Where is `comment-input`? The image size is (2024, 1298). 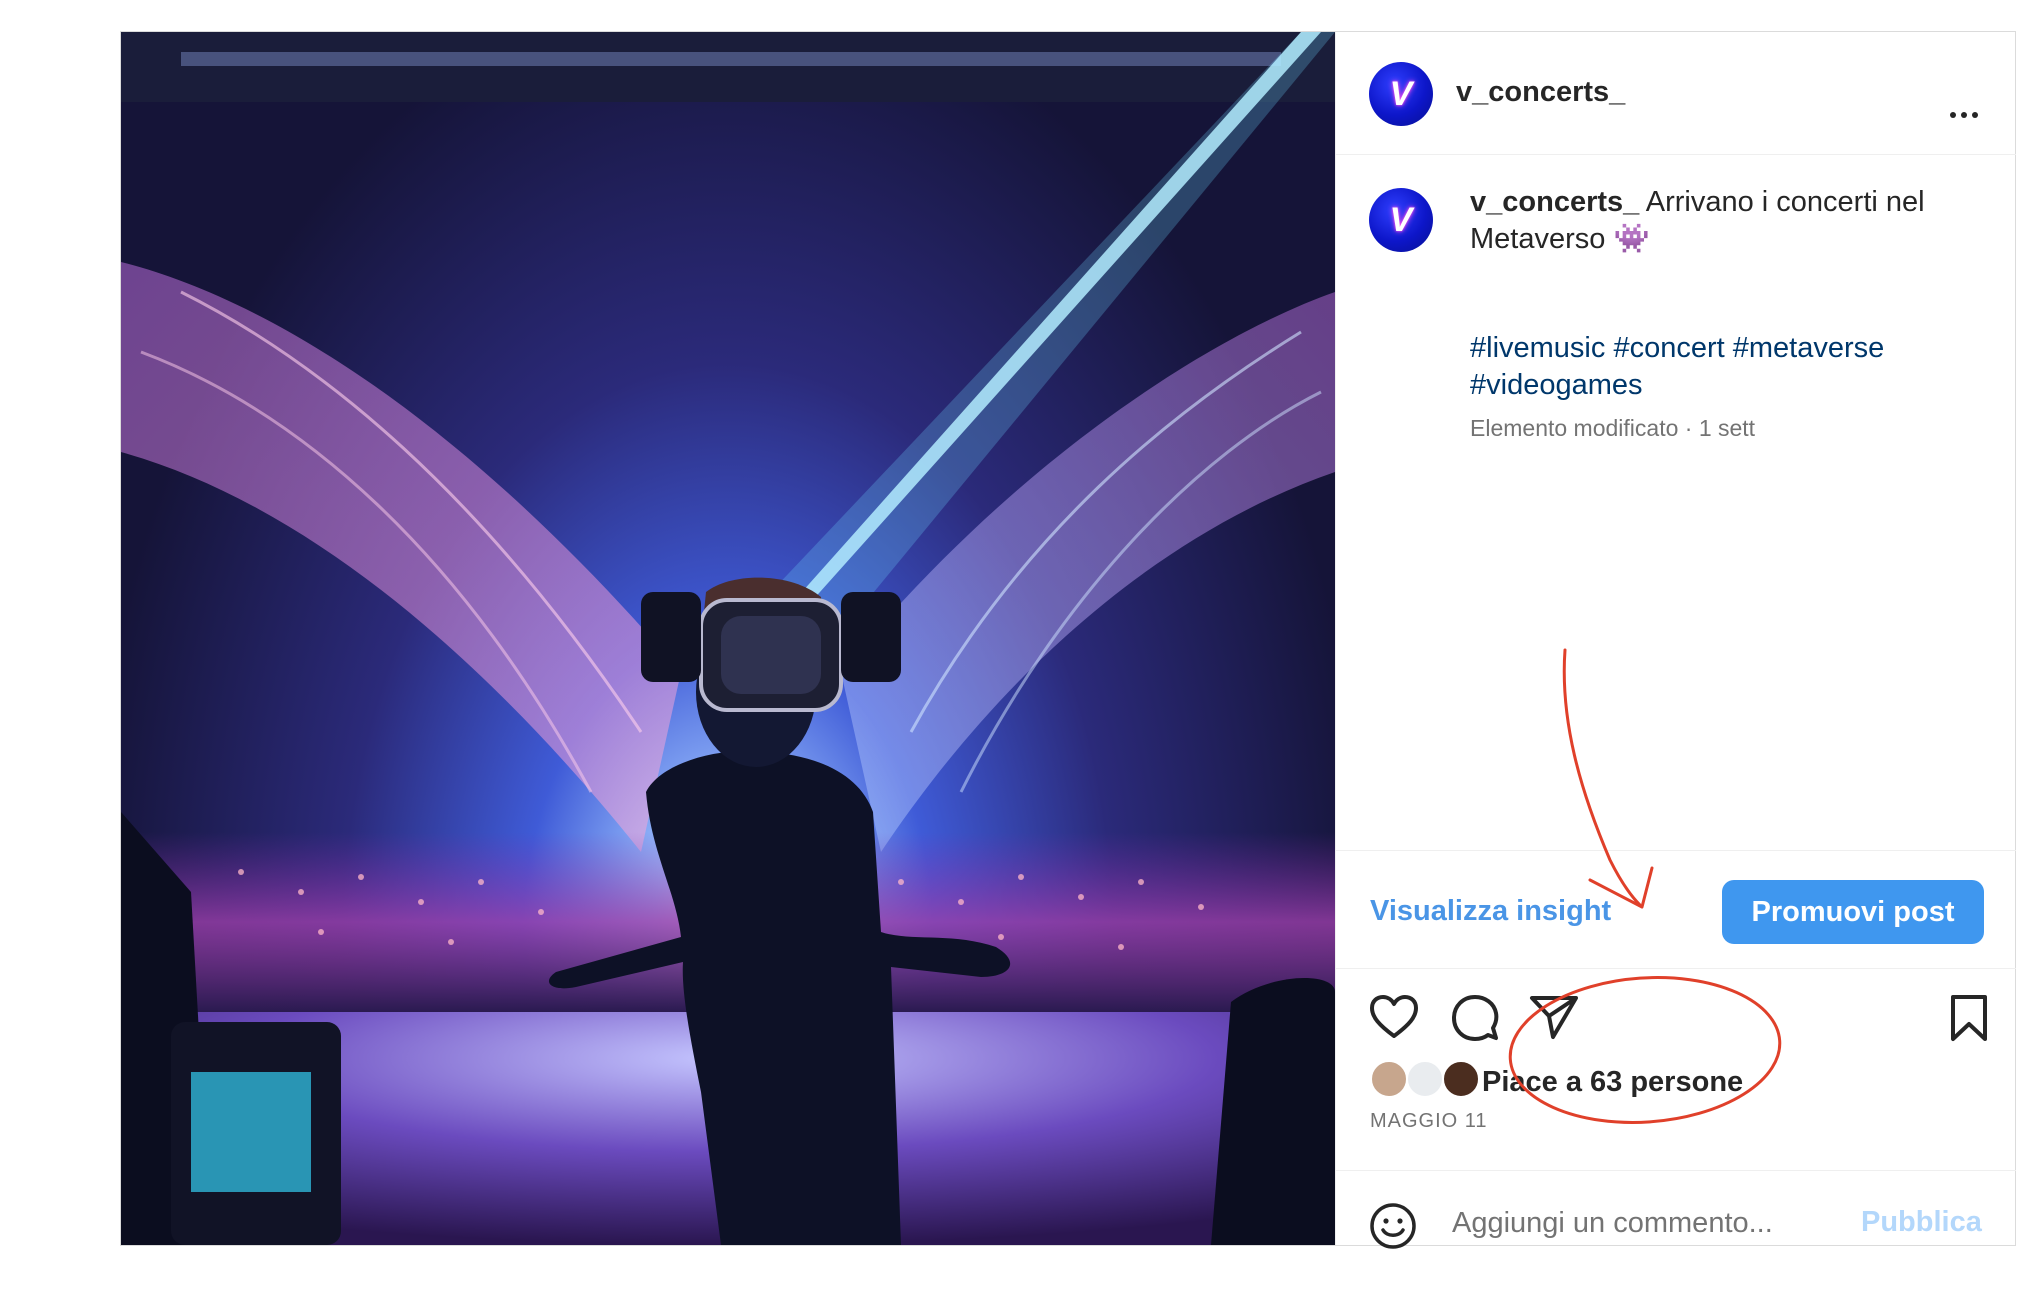 comment-input is located at coordinates (1652, 1223).